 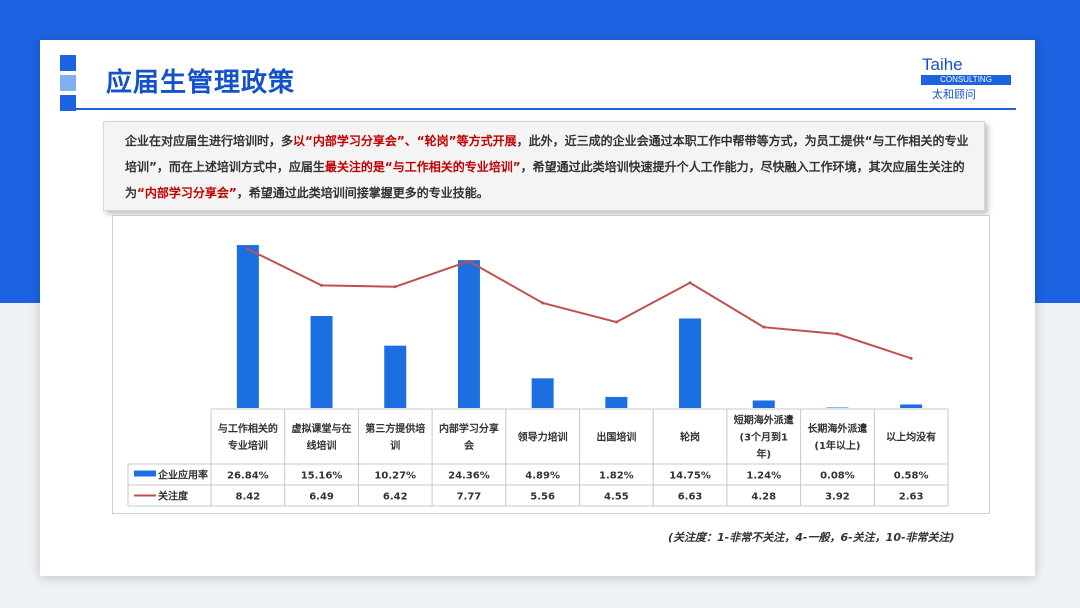 I want to click on bar-value-label-6: 14.75%, so click(x=690, y=476).